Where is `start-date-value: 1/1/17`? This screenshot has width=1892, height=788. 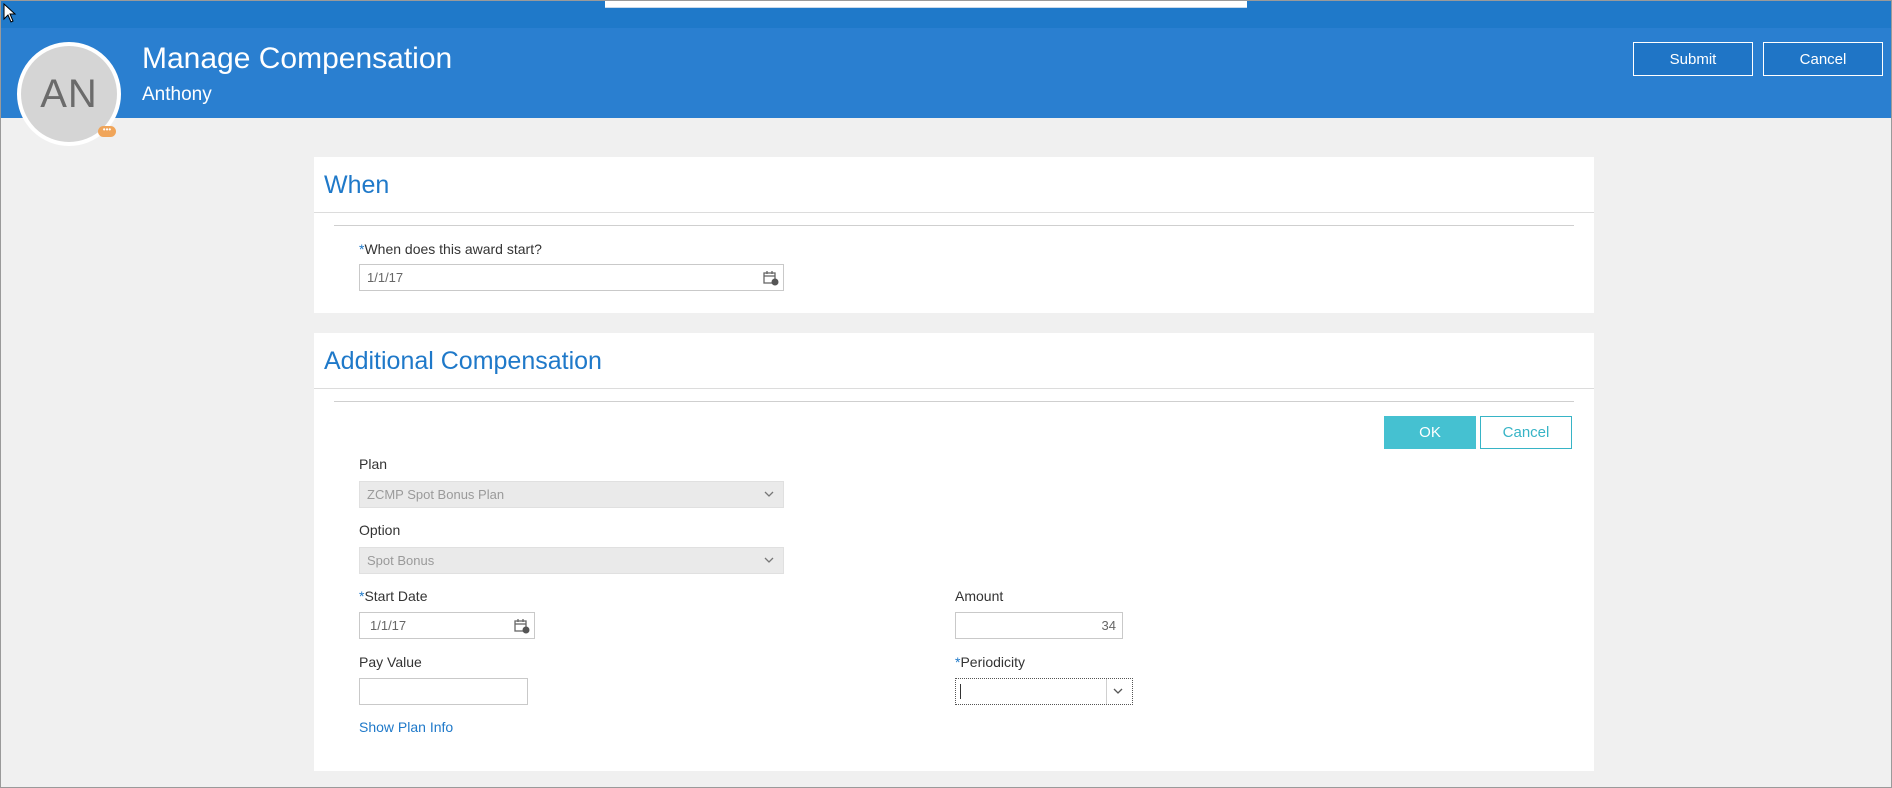 start-date-value: 1/1/17 is located at coordinates (388, 625).